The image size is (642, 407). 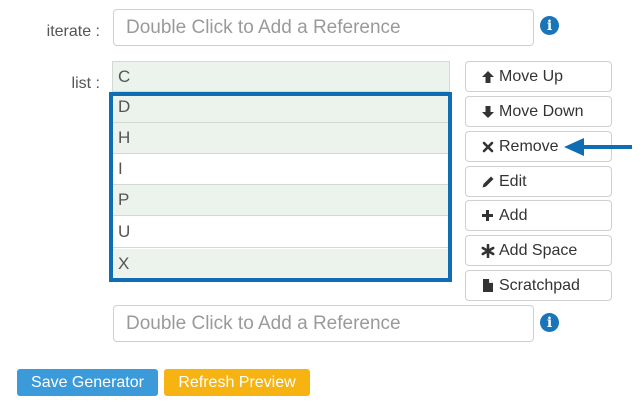 What do you see at coordinates (538, 215) in the screenshot?
I see `add-button: Add` at bounding box center [538, 215].